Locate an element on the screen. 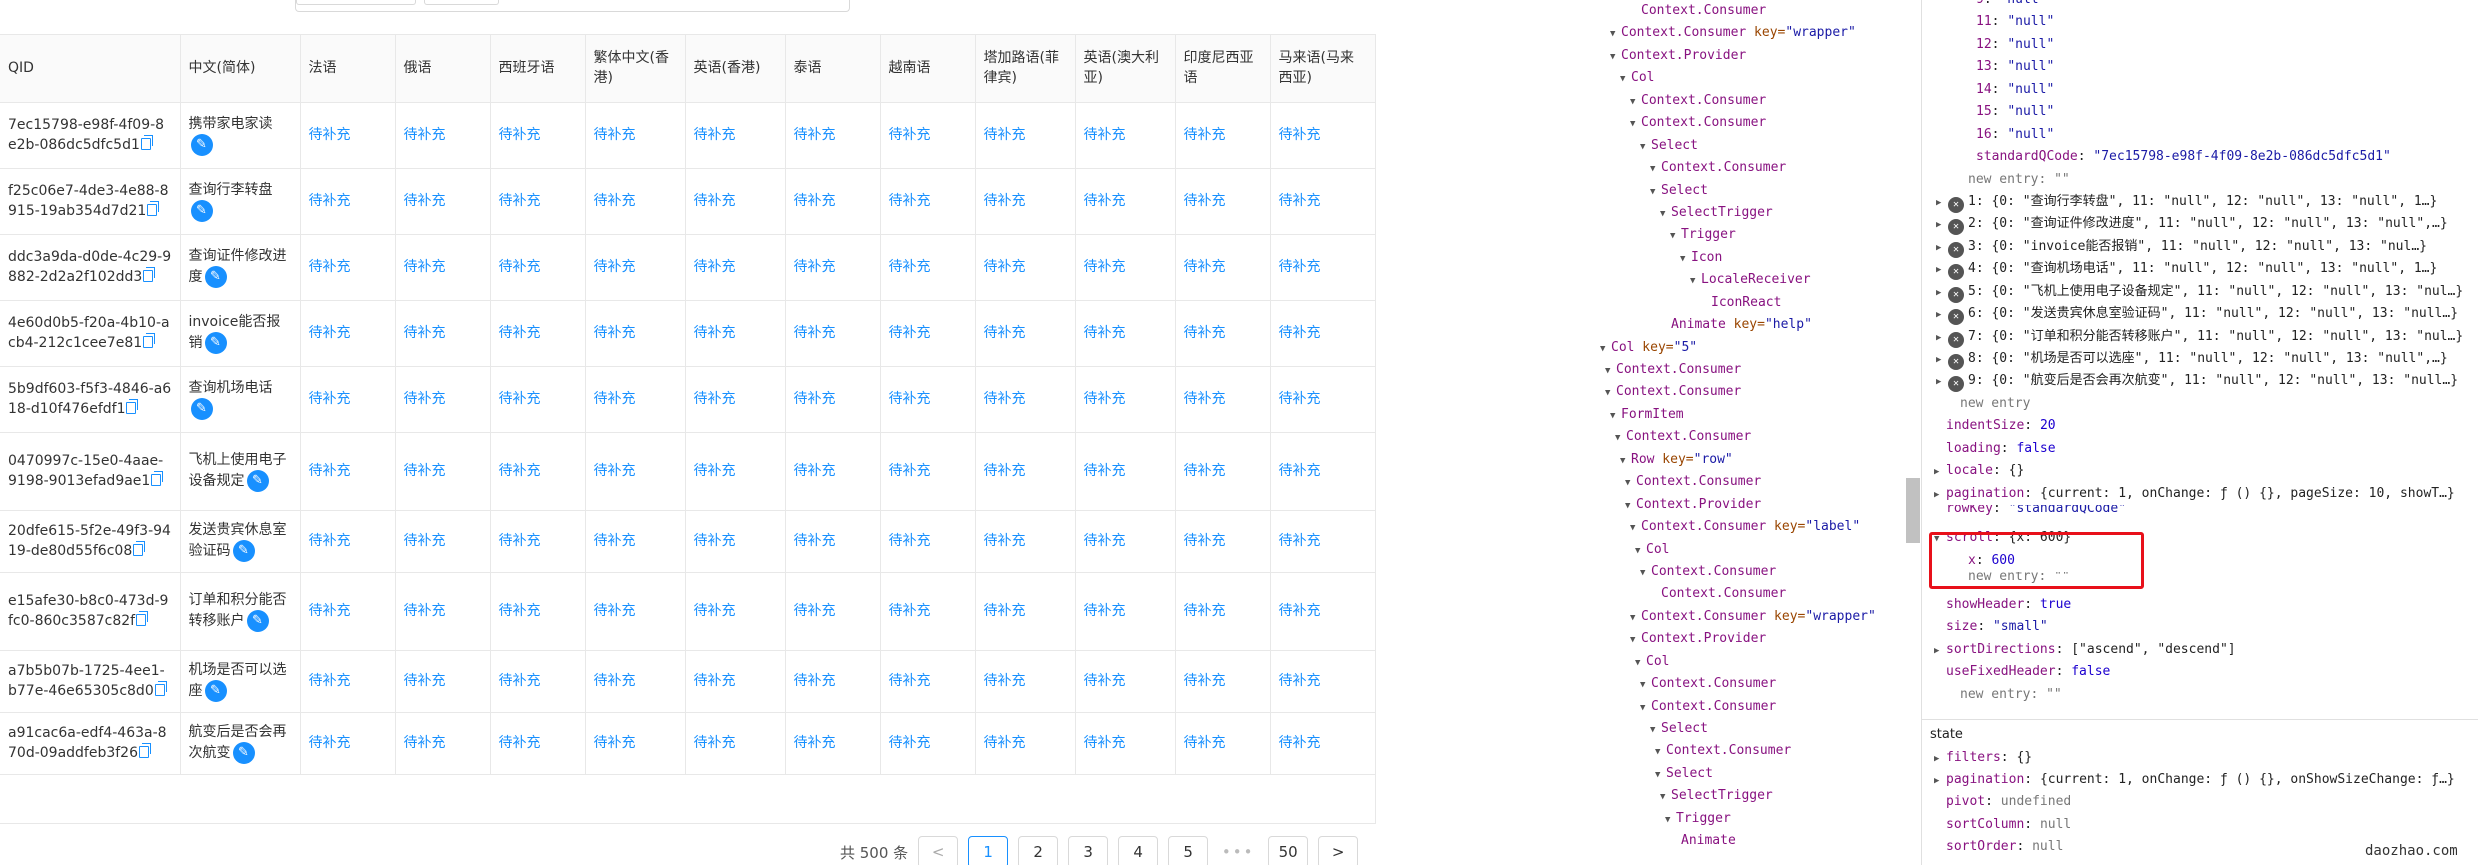 Image resolution: width=2478 pixels, height=865 pixels. prop-useFixedHeader: useFixedHeader: false is located at coordinates (2200, 672).